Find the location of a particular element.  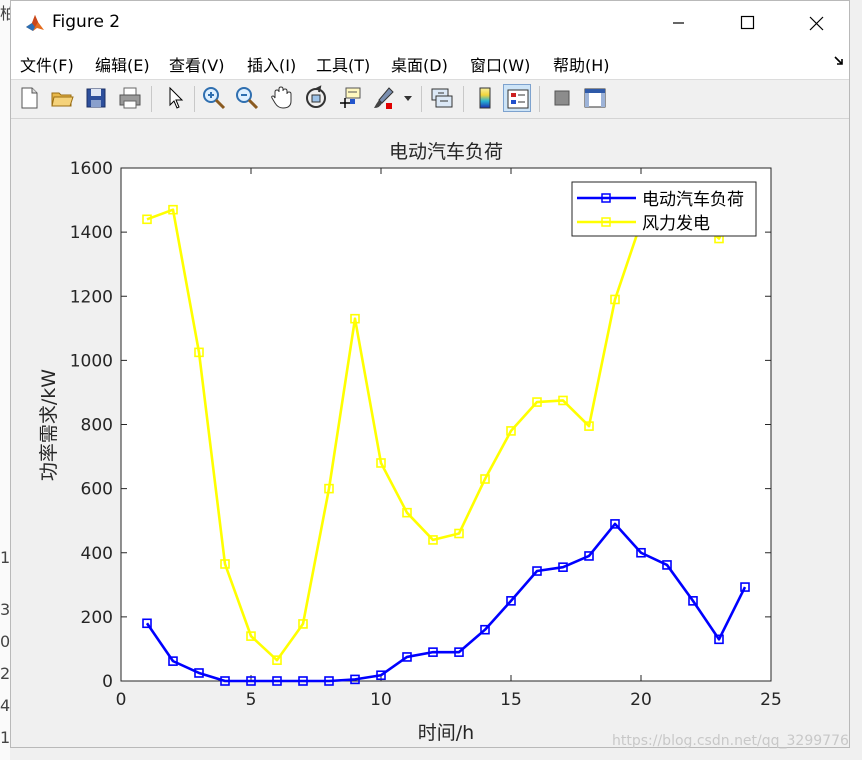

background-text: 2 is located at coordinates (5, 673).